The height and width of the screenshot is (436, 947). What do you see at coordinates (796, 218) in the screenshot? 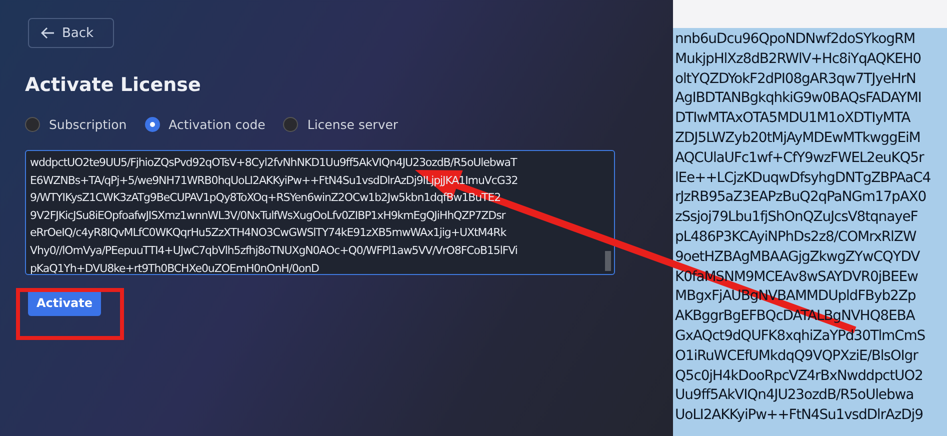
I see `text-line: zSsjoj79Lbu1fjShOnQZuJcsV8tqnayeF` at bounding box center [796, 218].